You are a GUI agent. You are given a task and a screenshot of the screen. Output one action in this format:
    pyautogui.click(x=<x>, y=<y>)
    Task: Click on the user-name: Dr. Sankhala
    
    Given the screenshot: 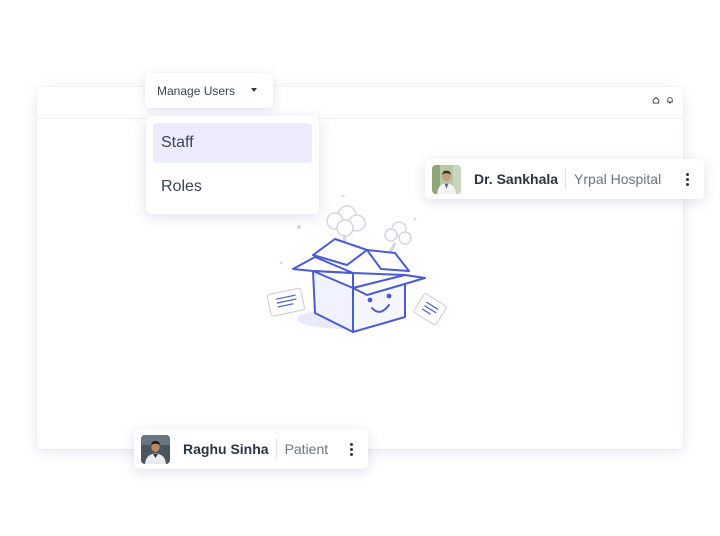 What is the action you would take?
    pyautogui.click(x=516, y=179)
    